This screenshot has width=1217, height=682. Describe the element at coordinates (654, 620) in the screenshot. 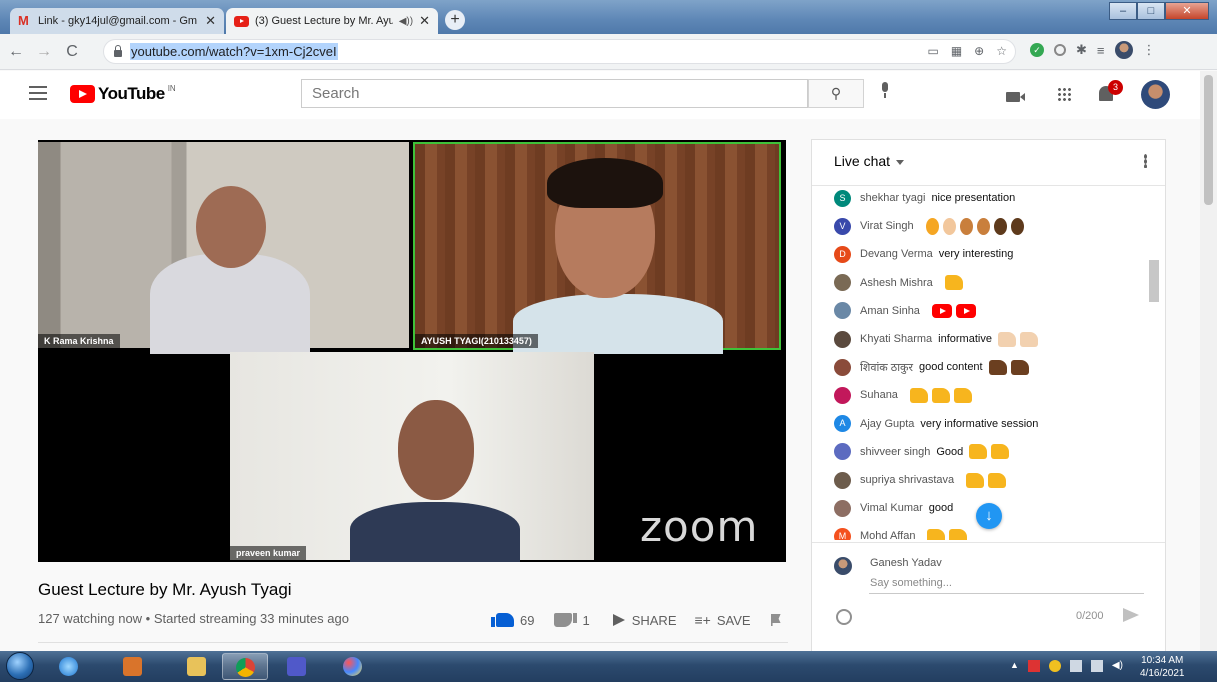

I see `share-button: SHARE` at that location.